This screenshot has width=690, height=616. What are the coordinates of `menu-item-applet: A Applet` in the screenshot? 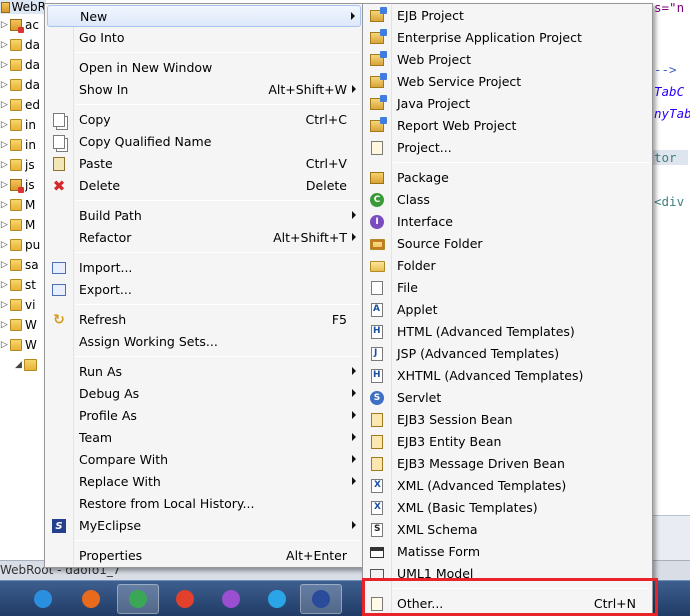 It's located at (507, 310).